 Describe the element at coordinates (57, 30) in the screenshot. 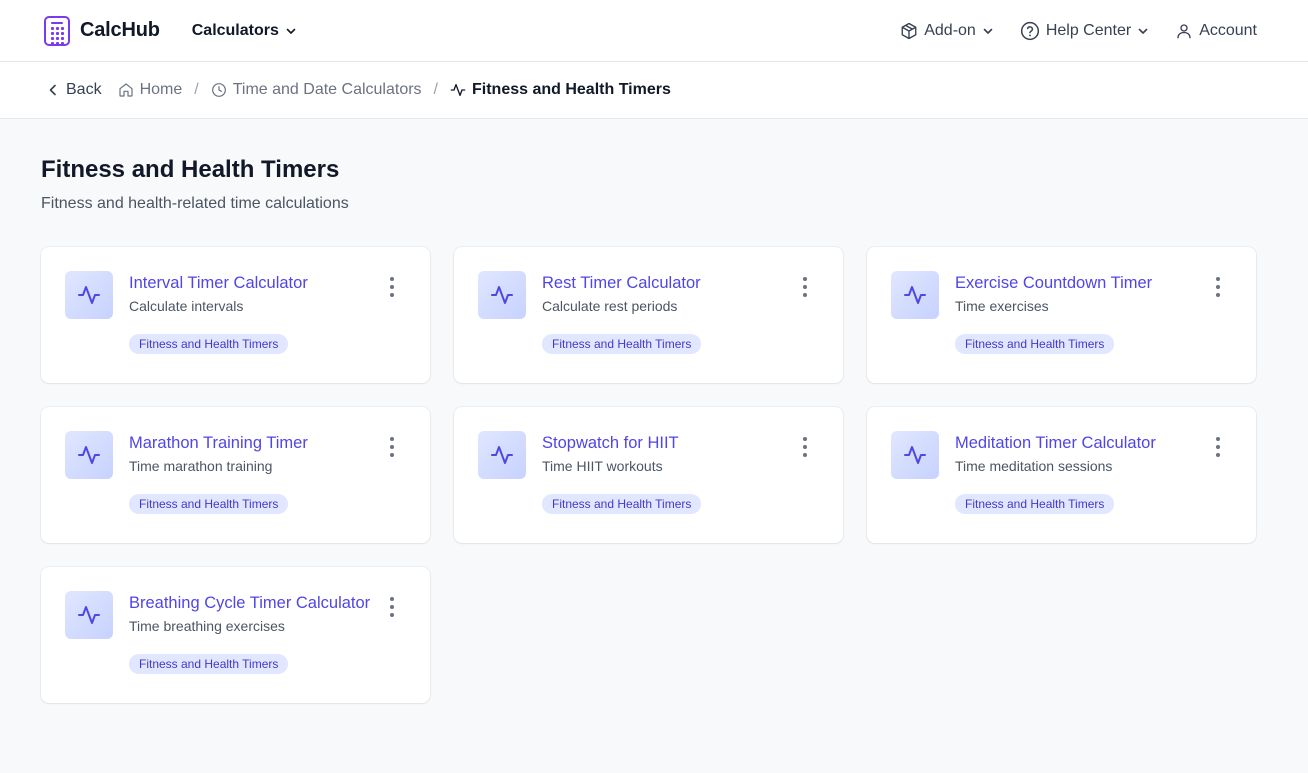

I see `calculator-icon` at that location.